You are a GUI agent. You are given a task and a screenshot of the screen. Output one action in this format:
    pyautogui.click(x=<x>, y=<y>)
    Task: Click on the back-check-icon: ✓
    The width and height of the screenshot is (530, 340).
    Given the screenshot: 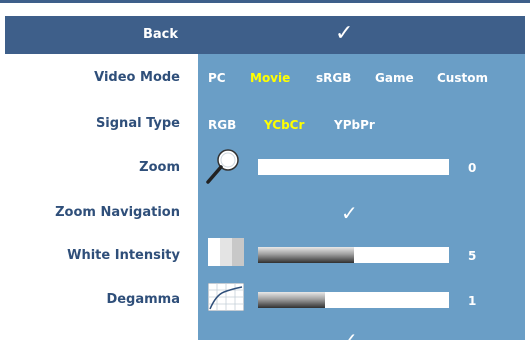 What is the action you would take?
    pyautogui.click(x=344, y=33)
    